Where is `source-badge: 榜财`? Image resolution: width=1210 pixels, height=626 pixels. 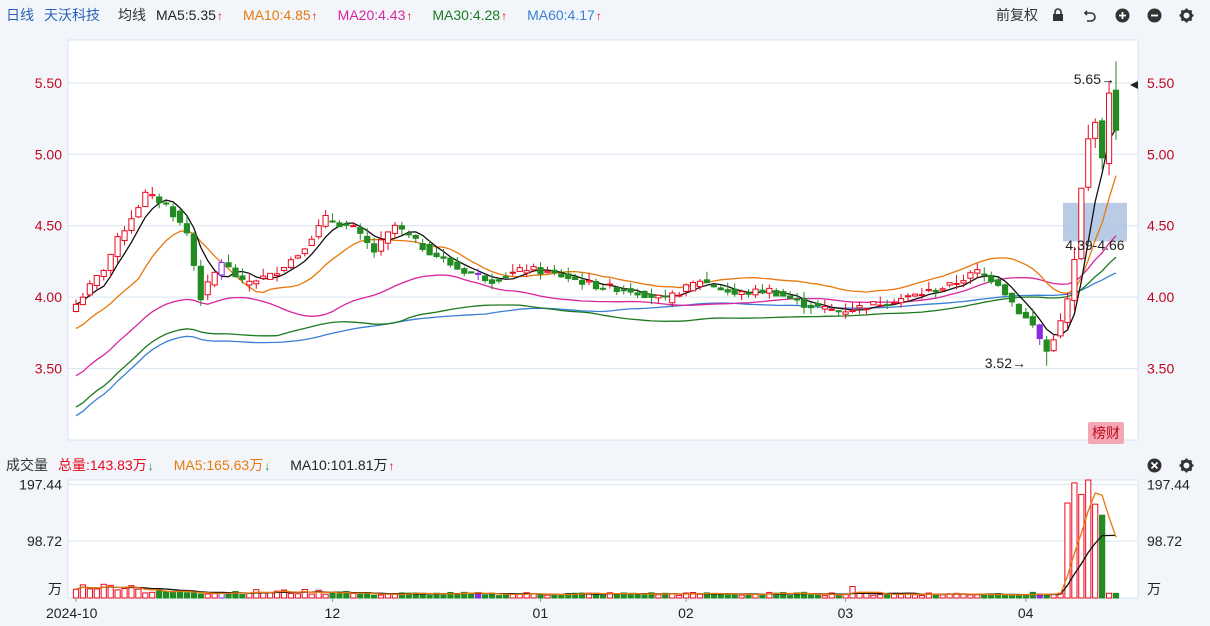 source-badge: 榜财 is located at coordinates (1106, 433).